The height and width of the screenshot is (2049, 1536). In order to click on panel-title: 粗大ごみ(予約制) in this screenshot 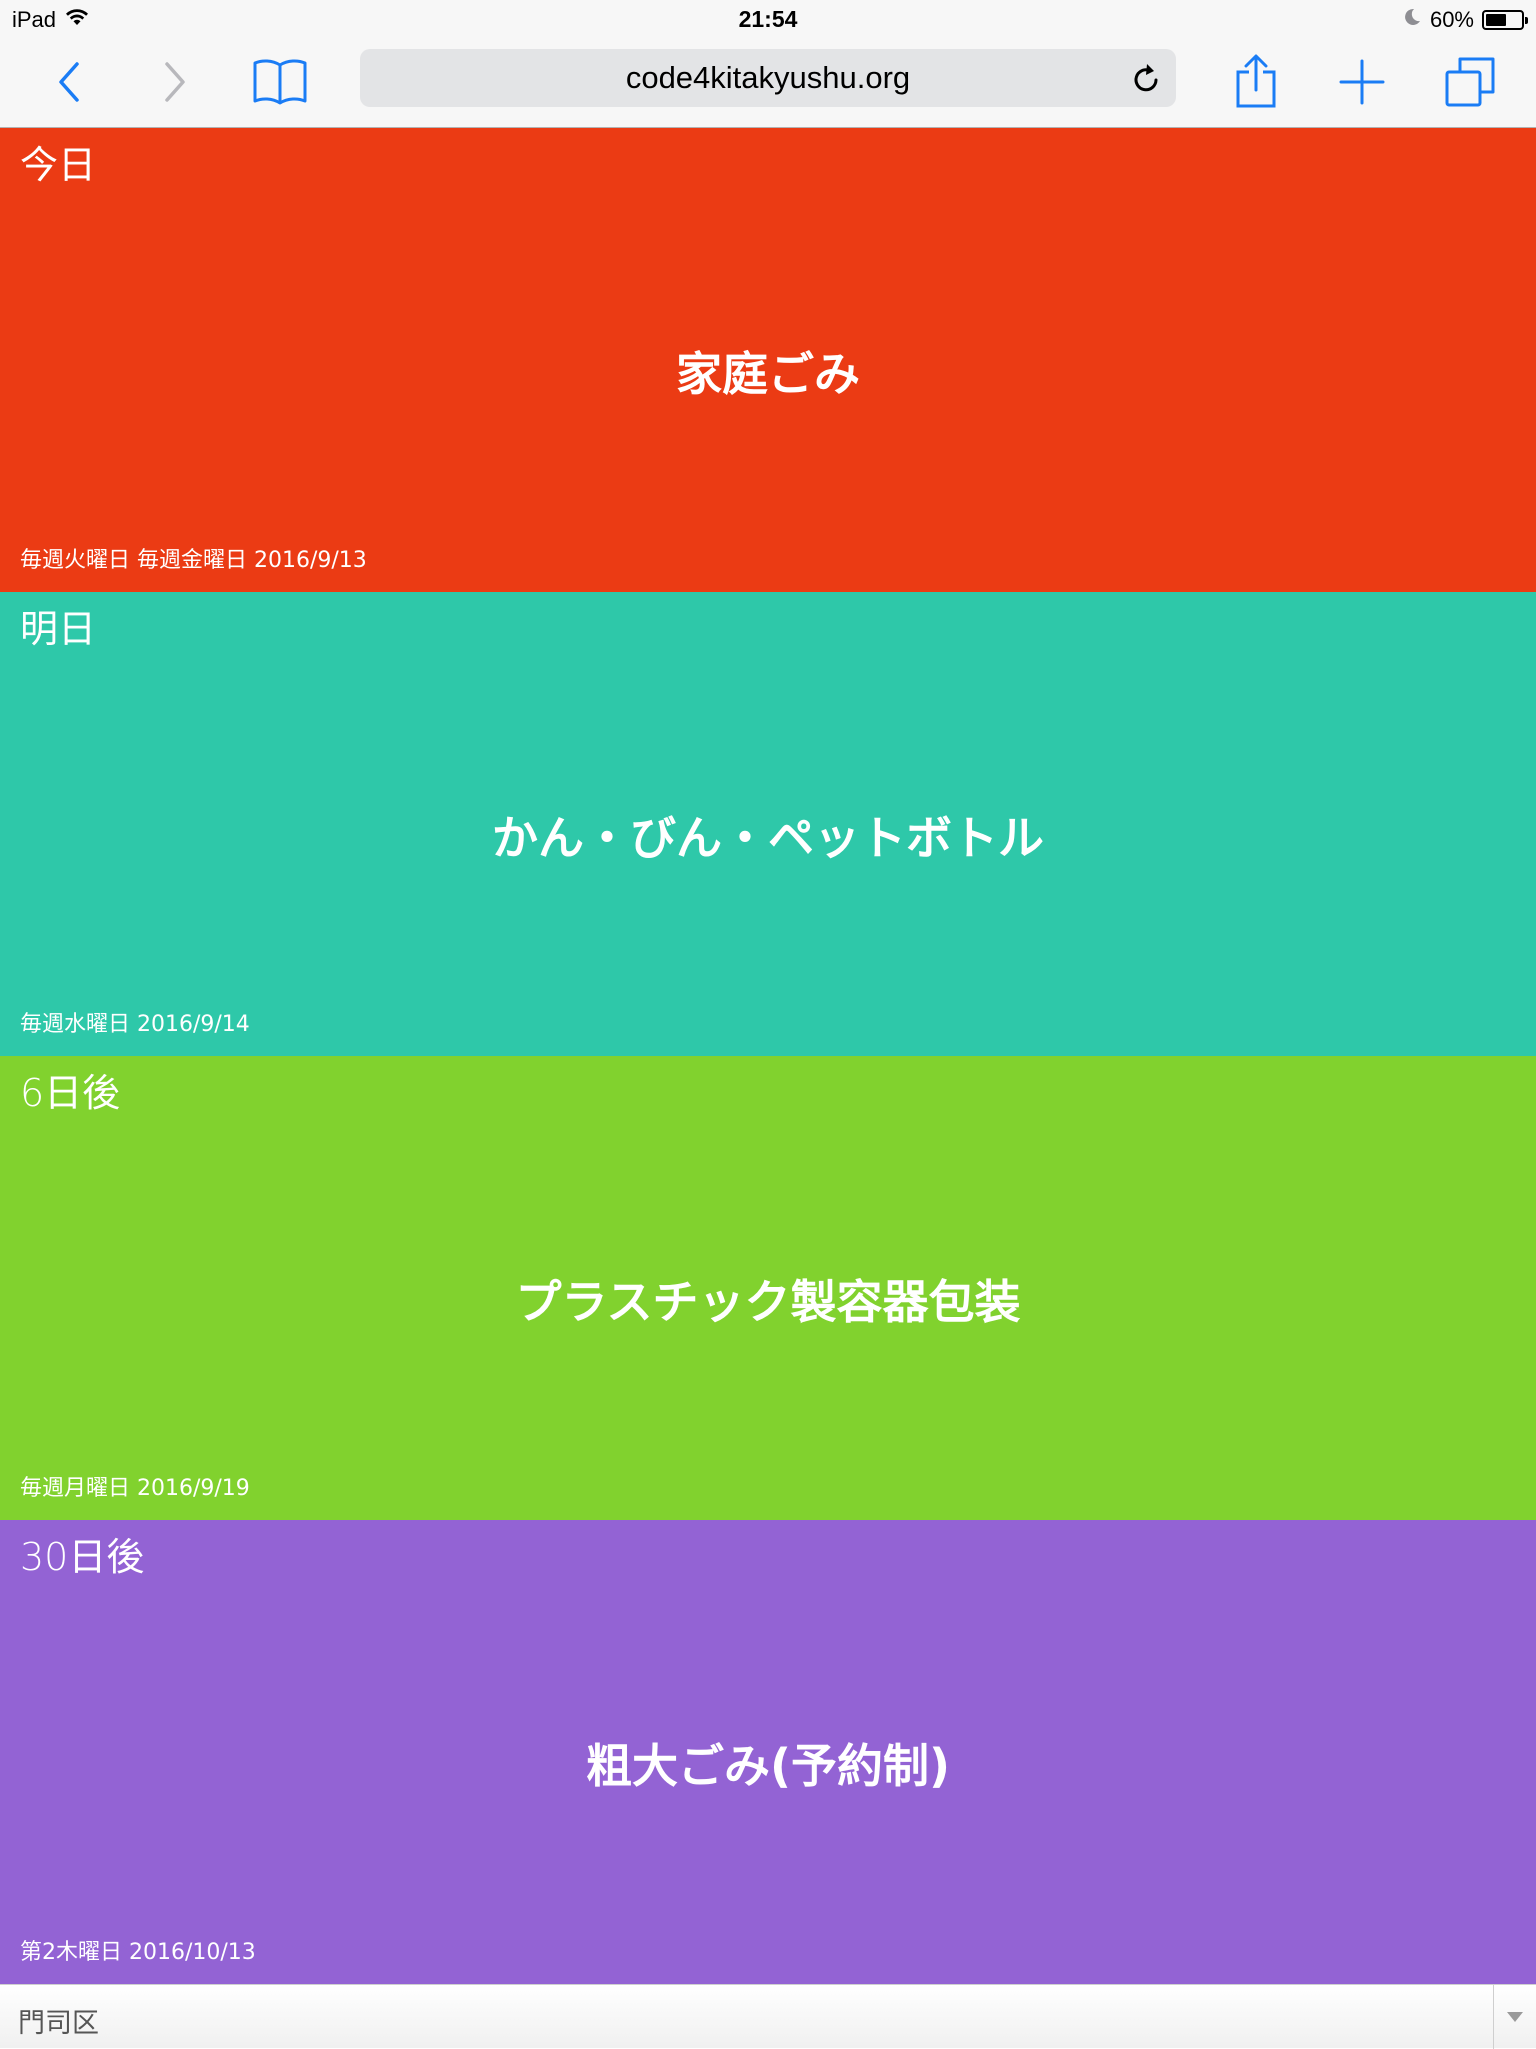, I will do `click(768, 1766)`.